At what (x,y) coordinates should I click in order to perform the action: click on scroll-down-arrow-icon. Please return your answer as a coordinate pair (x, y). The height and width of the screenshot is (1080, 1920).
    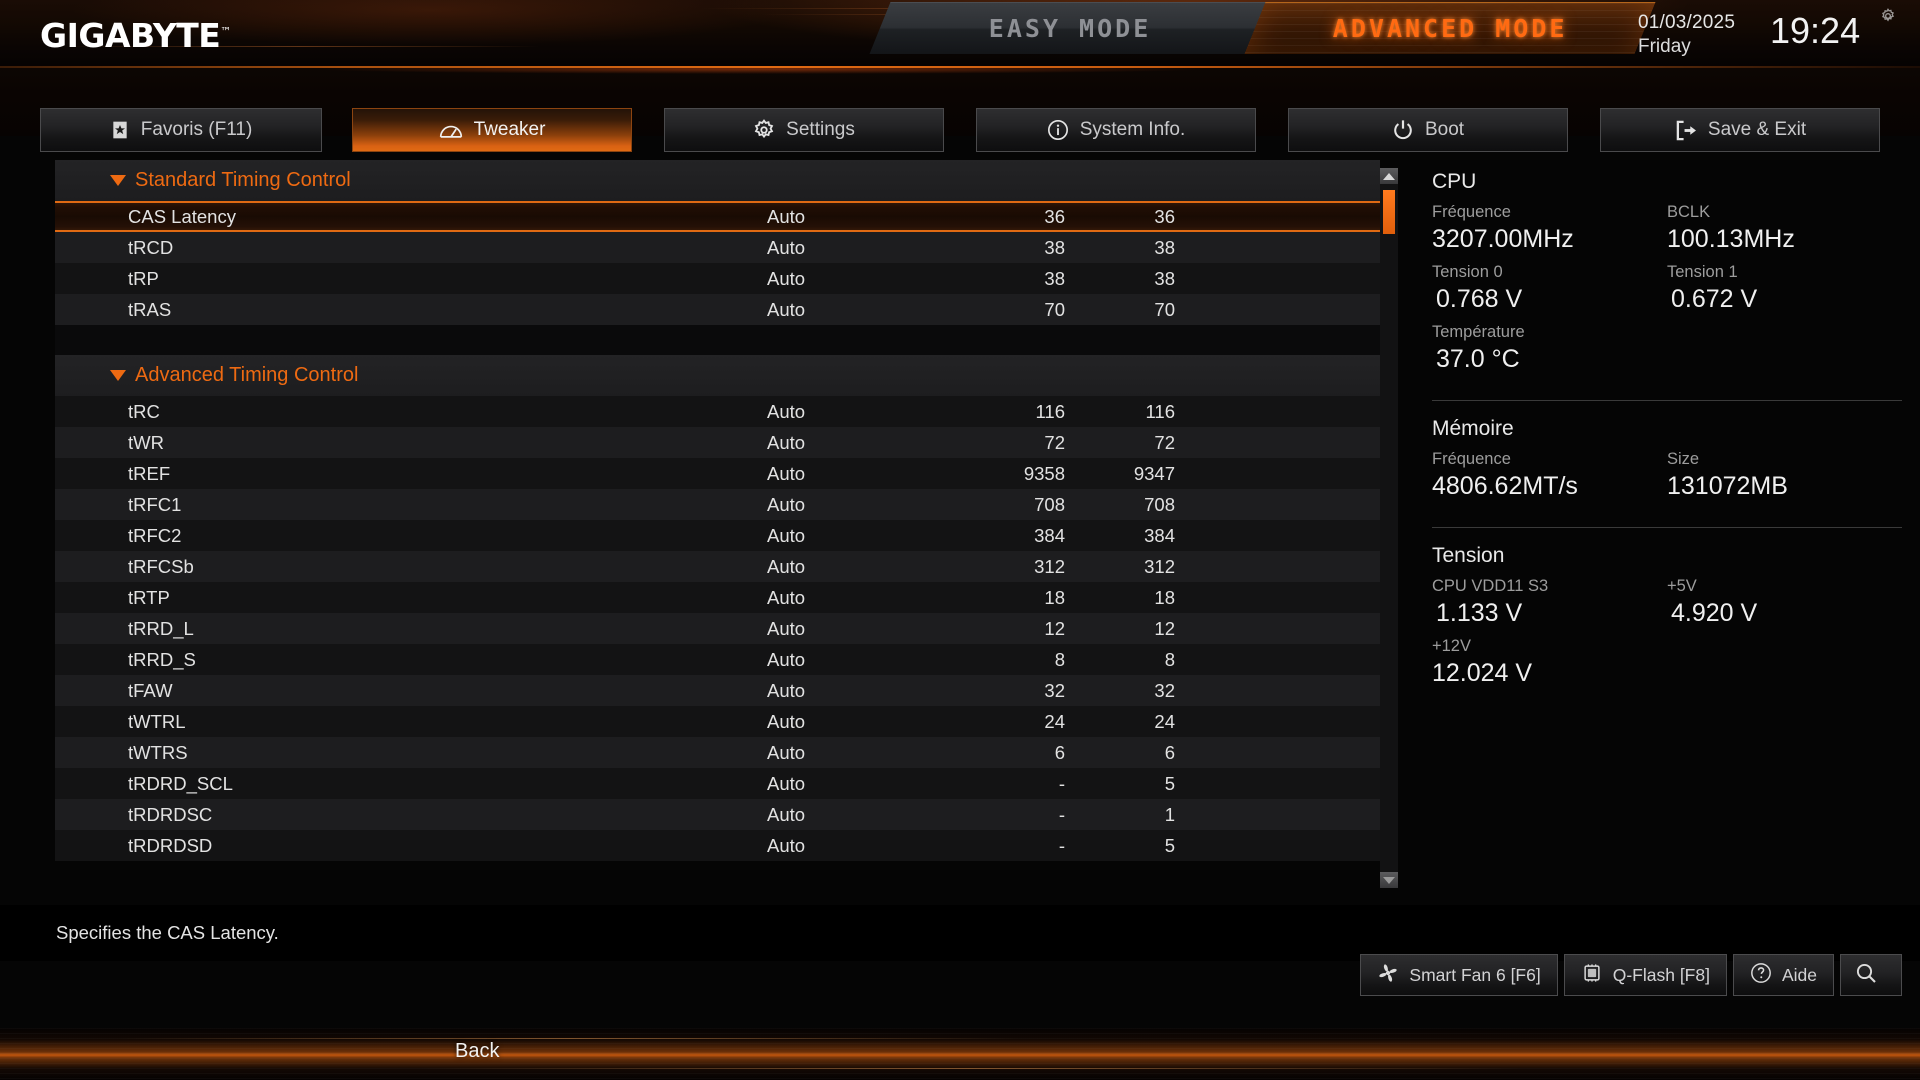
    Looking at the image, I should click on (1389, 880).